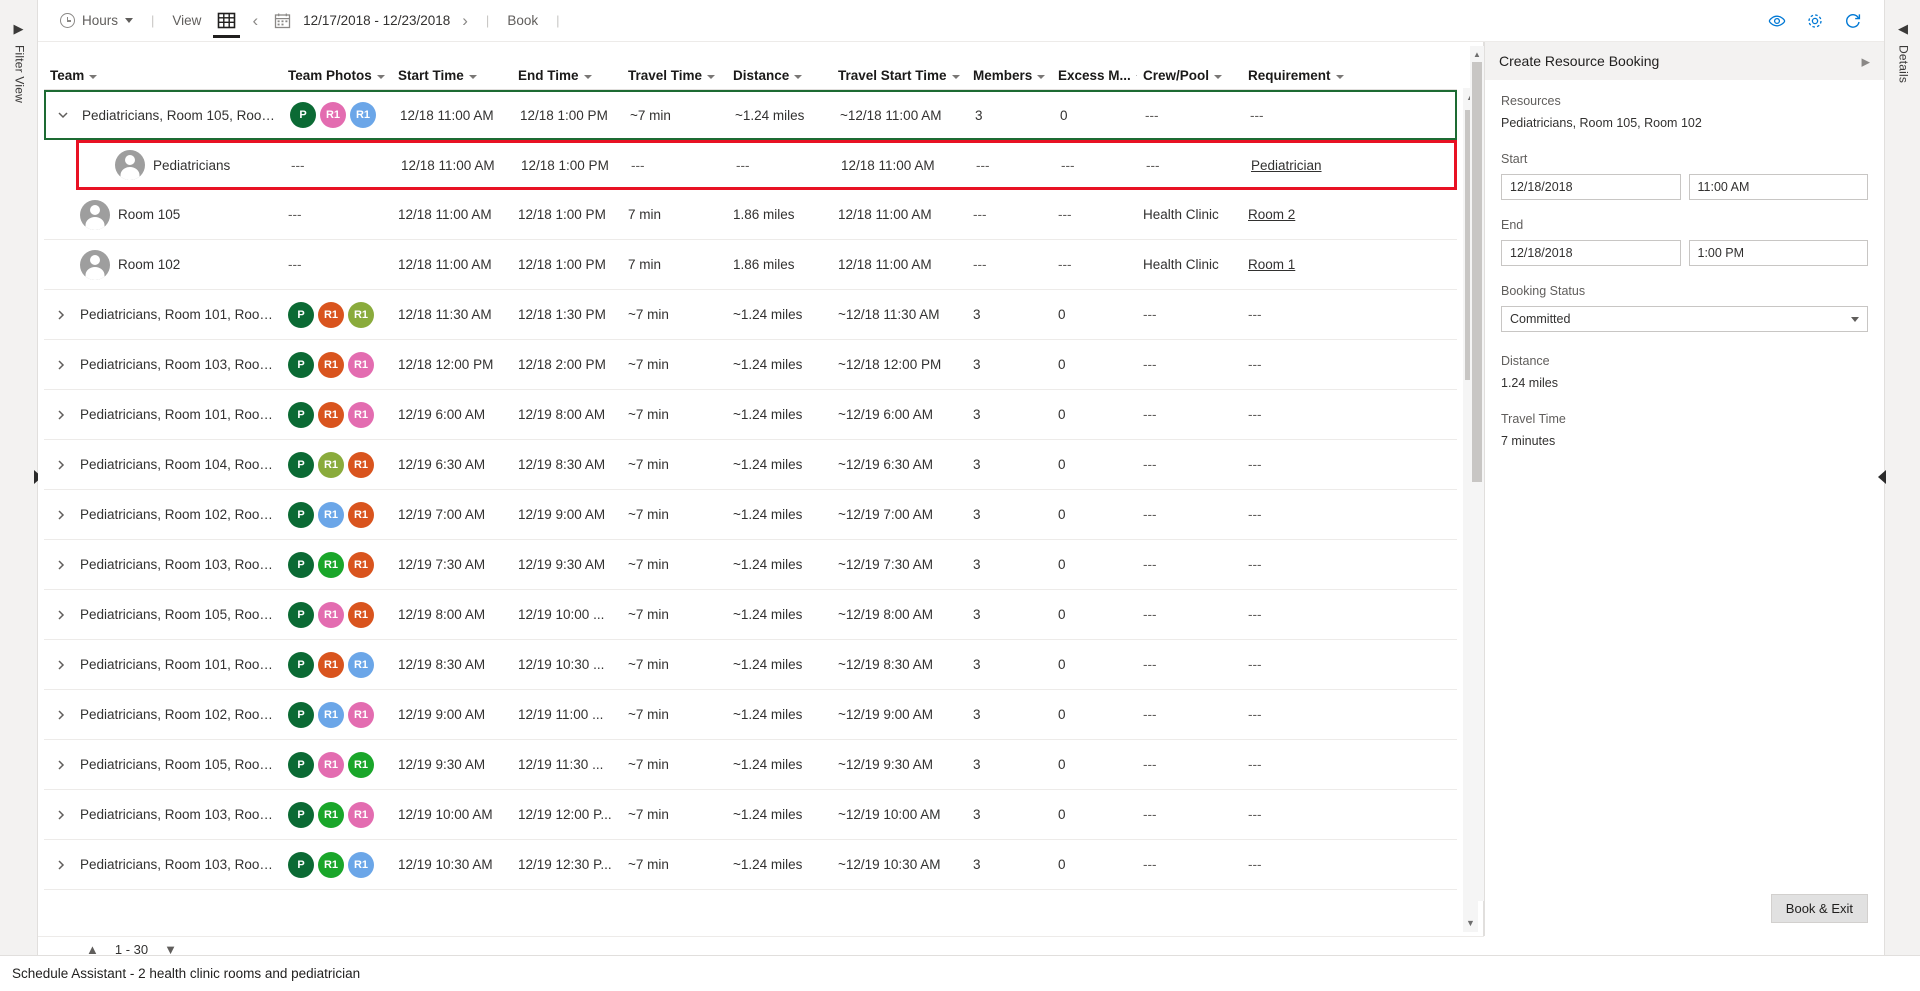  I want to click on previous-period-button: ‹, so click(255, 21).